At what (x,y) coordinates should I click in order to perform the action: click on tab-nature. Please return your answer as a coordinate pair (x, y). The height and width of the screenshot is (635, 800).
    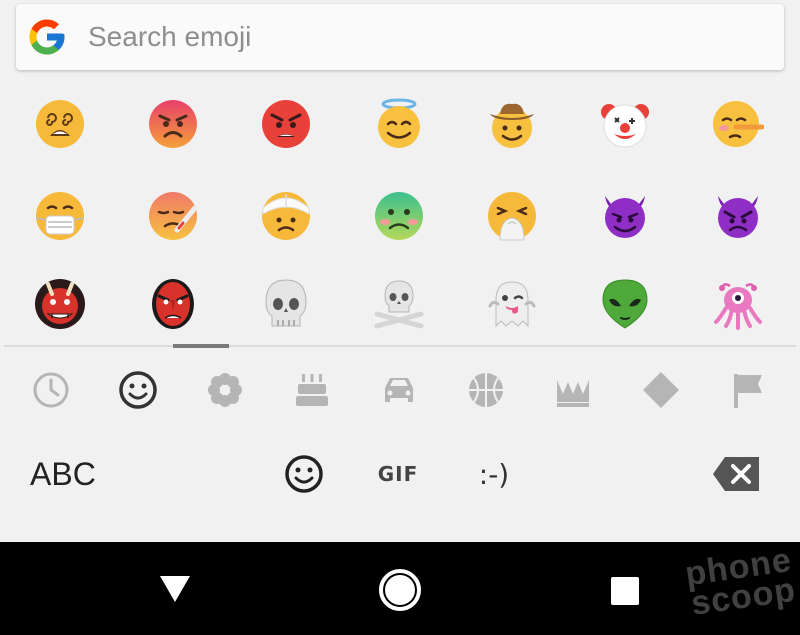
    Looking at the image, I should click on (225, 390).